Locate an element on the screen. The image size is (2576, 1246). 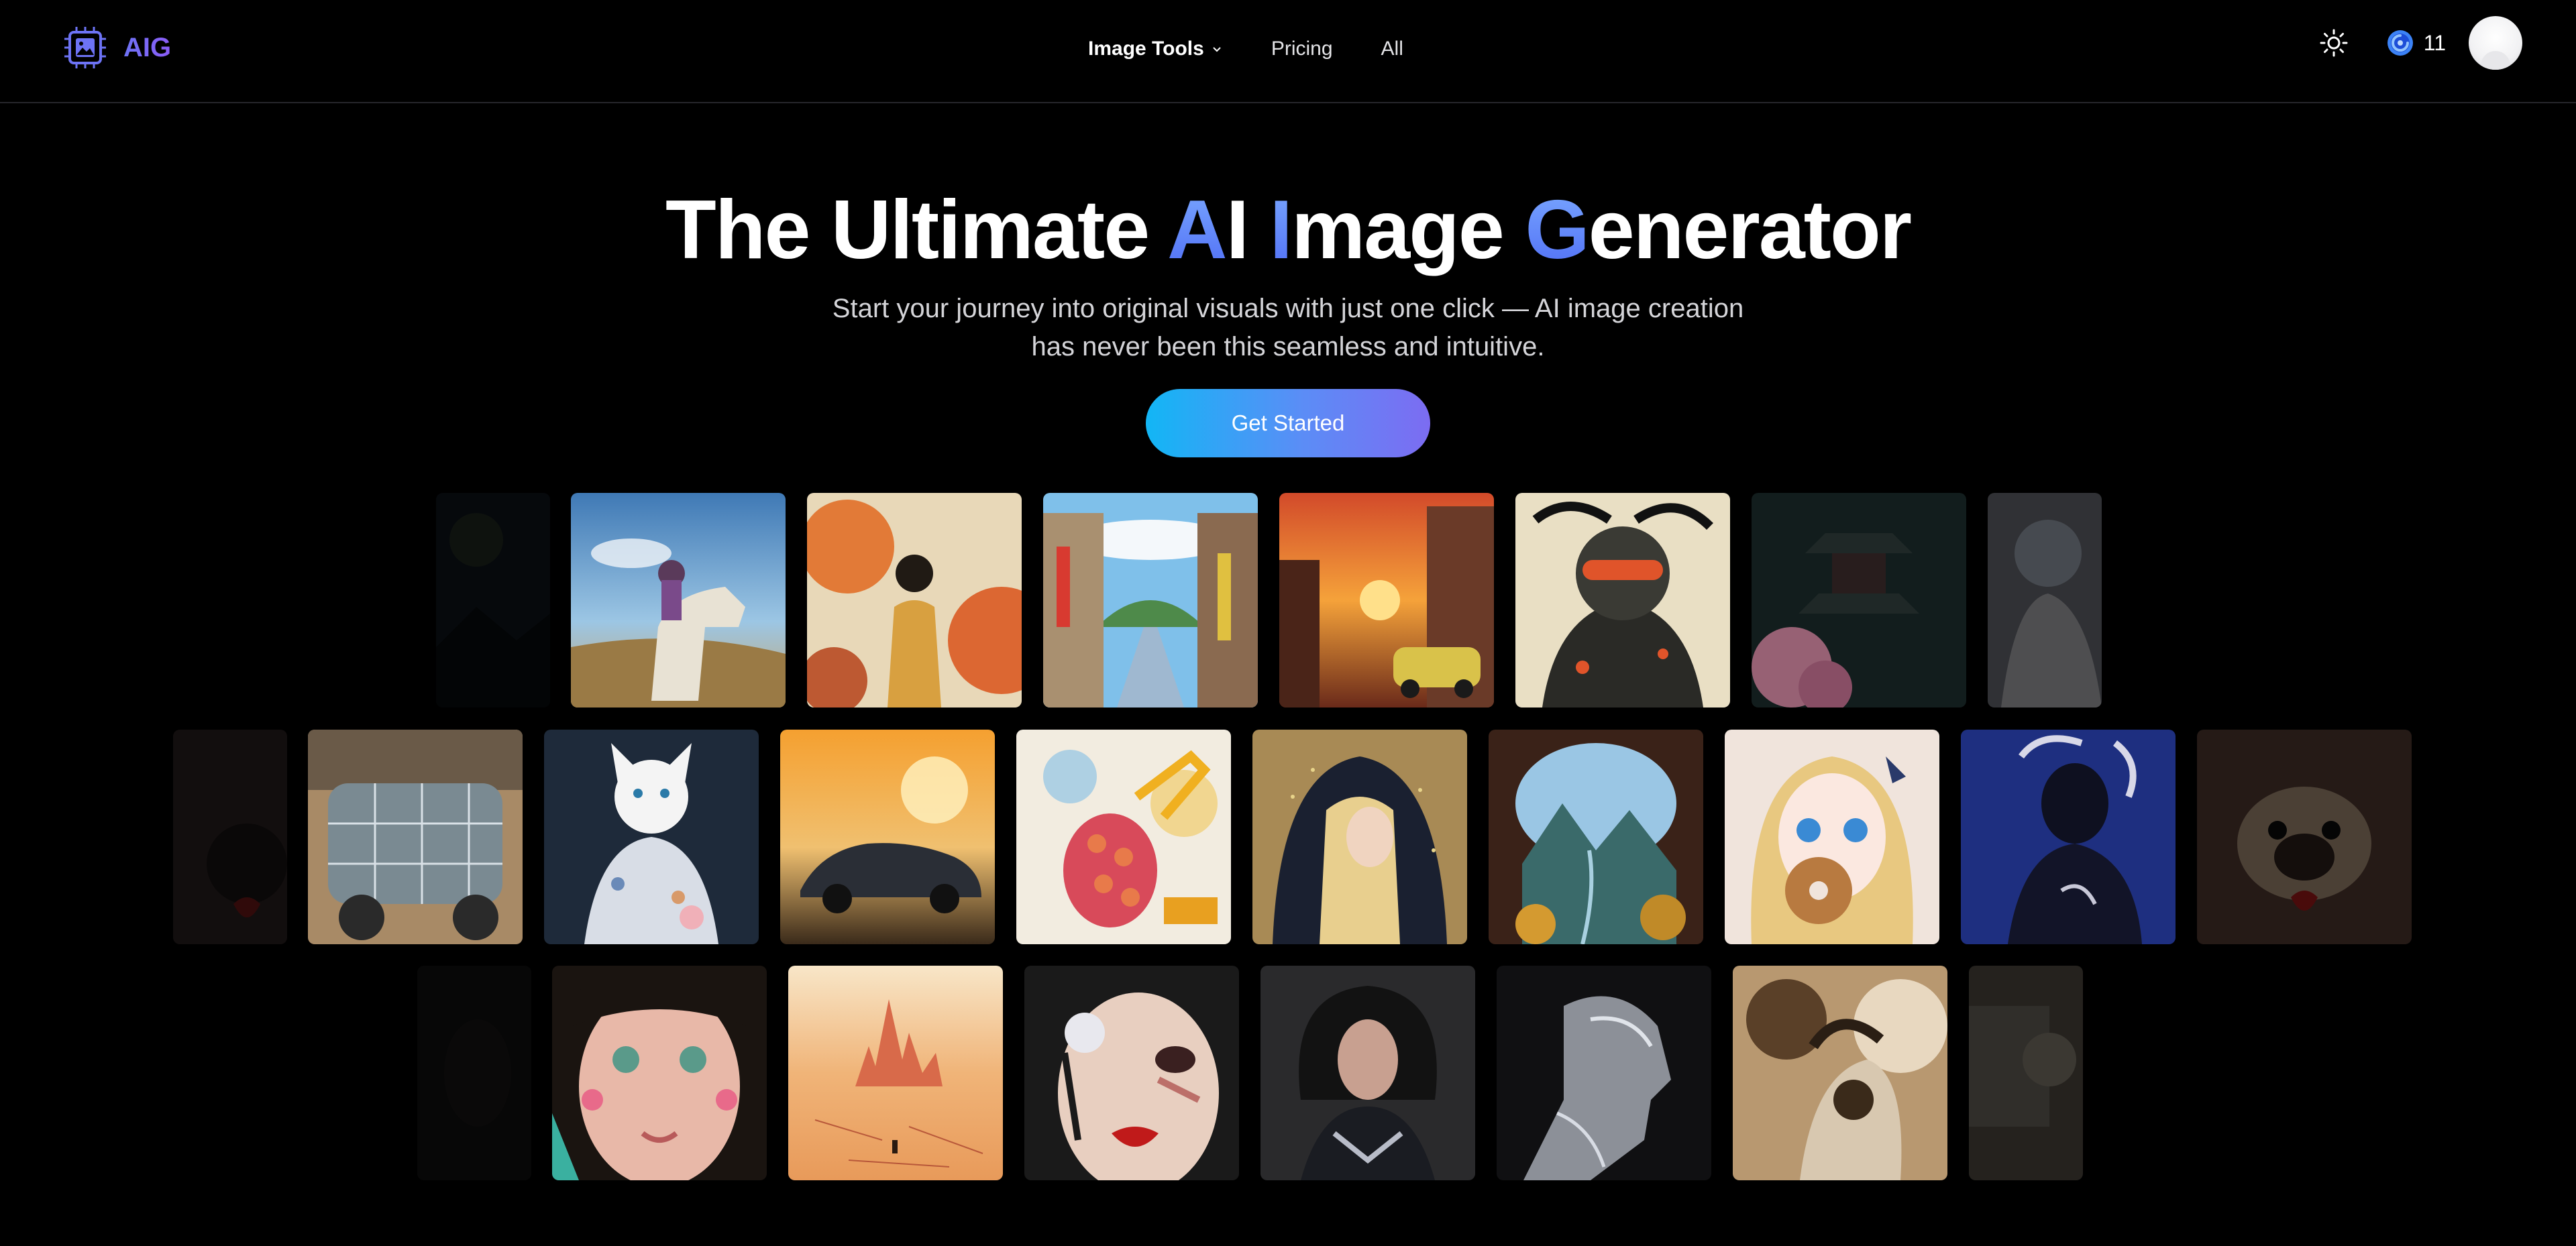
user-avatar is located at coordinates (2495, 43).